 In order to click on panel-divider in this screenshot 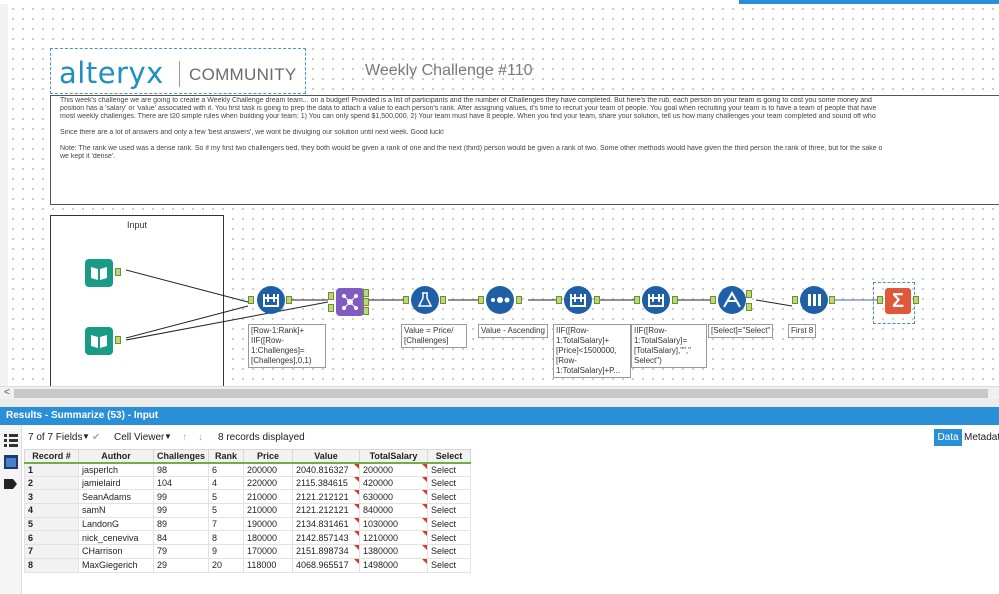, I will do `click(499, 403)`.